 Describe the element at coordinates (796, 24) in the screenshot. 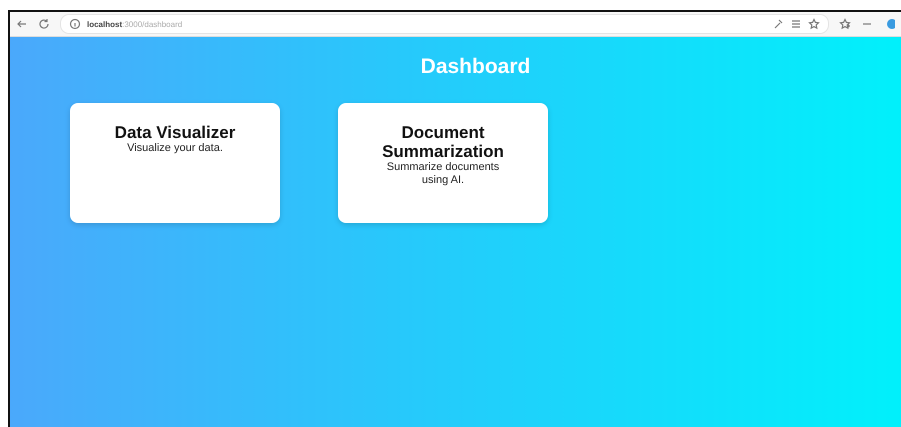

I see `reader-icon` at that location.